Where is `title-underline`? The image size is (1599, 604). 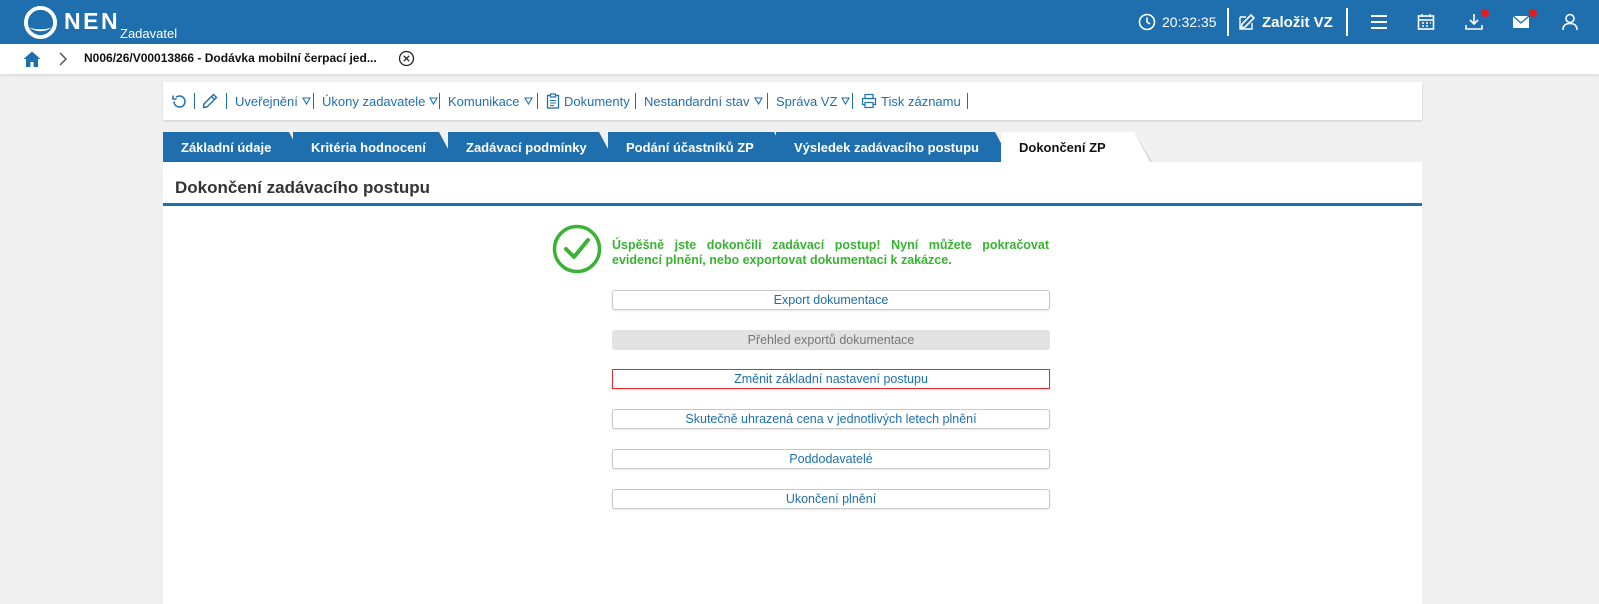 title-underline is located at coordinates (792, 204).